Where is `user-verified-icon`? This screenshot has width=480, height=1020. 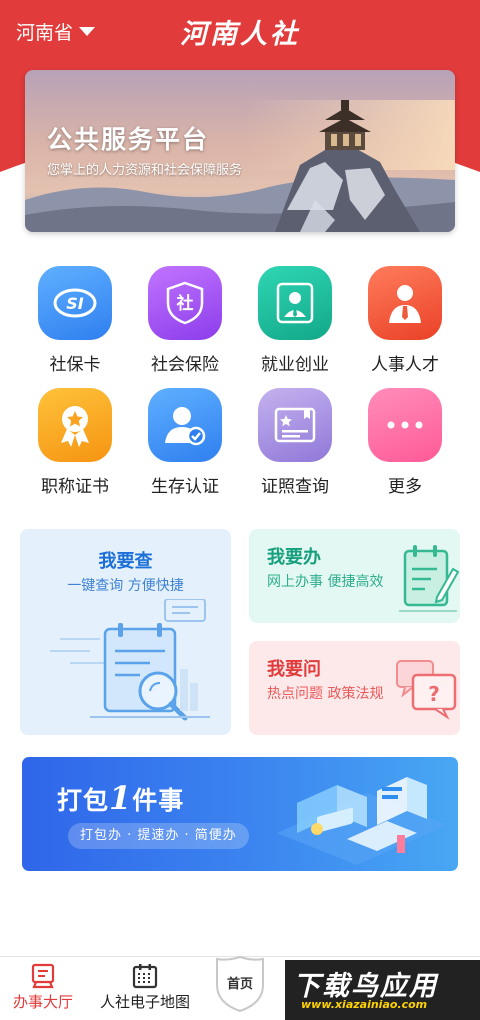
user-verified-icon is located at coordinates (185, 425).